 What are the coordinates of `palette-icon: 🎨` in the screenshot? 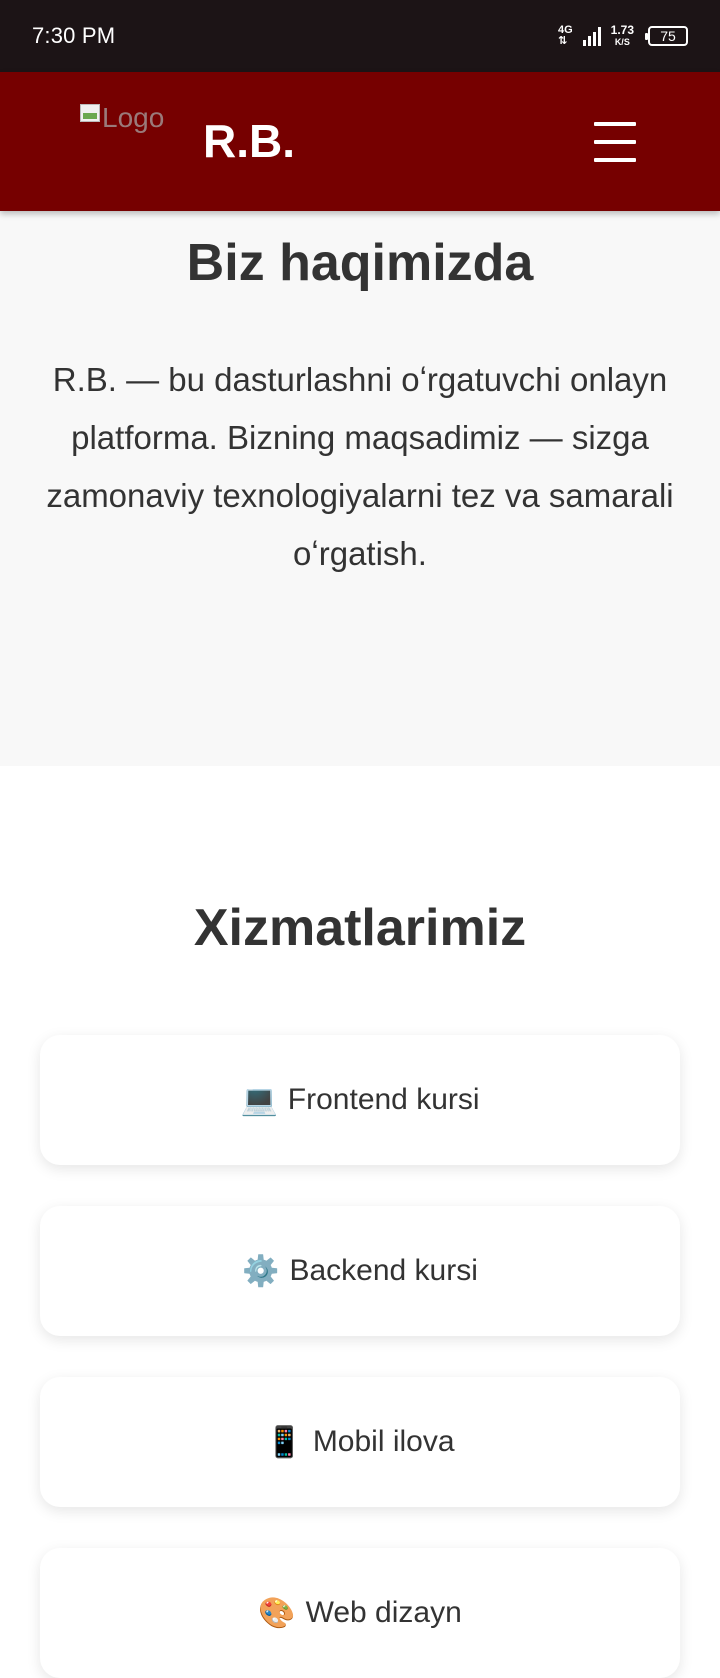 It's located at (277, 1613).